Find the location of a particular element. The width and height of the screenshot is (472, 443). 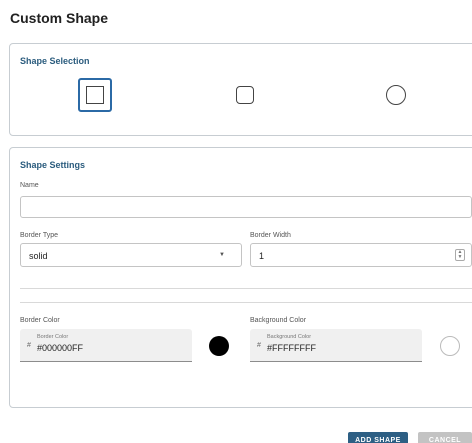

background-color-swatch is located at coordinates (450, 346).